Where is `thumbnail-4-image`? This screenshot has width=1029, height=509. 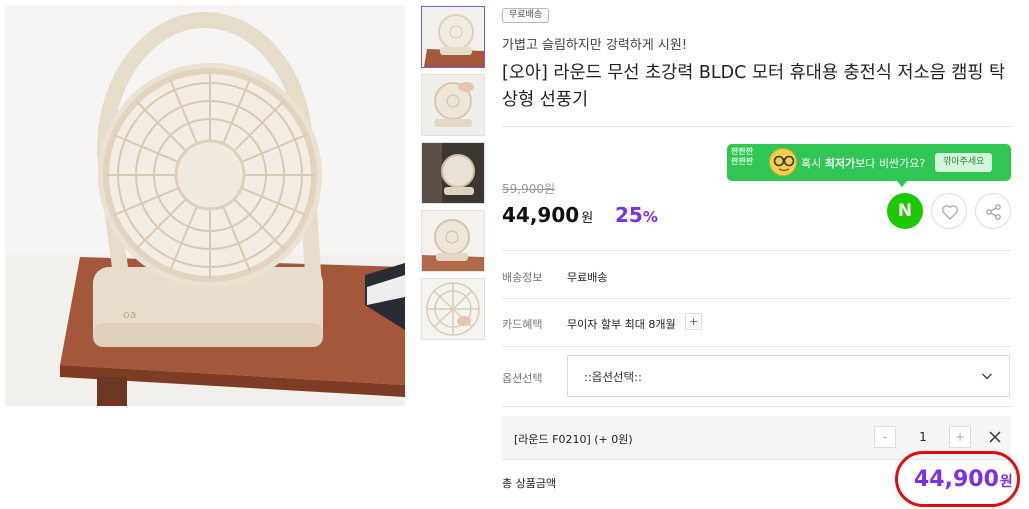
thumbnail-4-image is located at coordinates (453, 241).